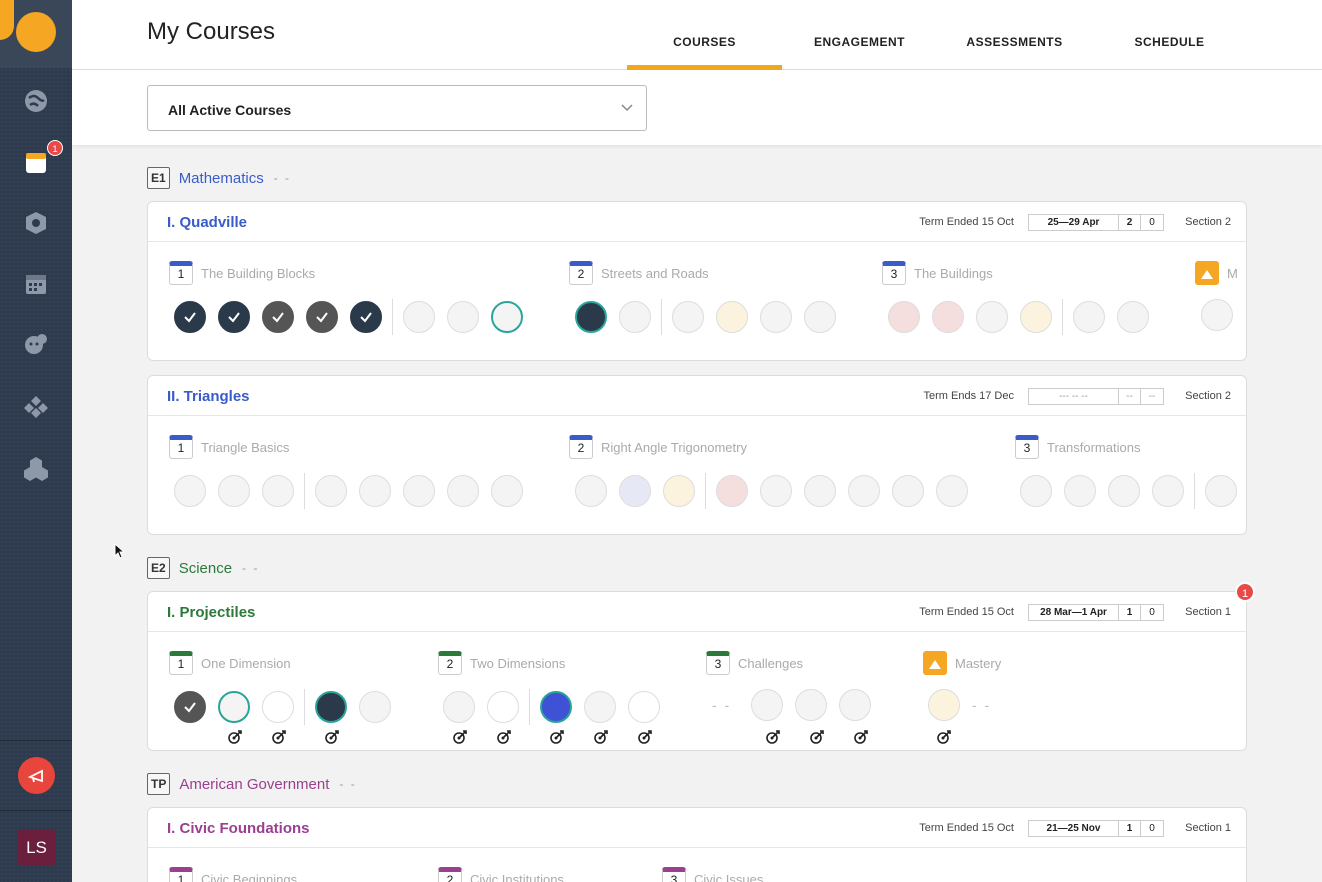 Image resolution: width=1322 pixels, height=882 pixels. Describe the element at coordinates (36, 34) in the screenshot. I see `app-logo` at that location.